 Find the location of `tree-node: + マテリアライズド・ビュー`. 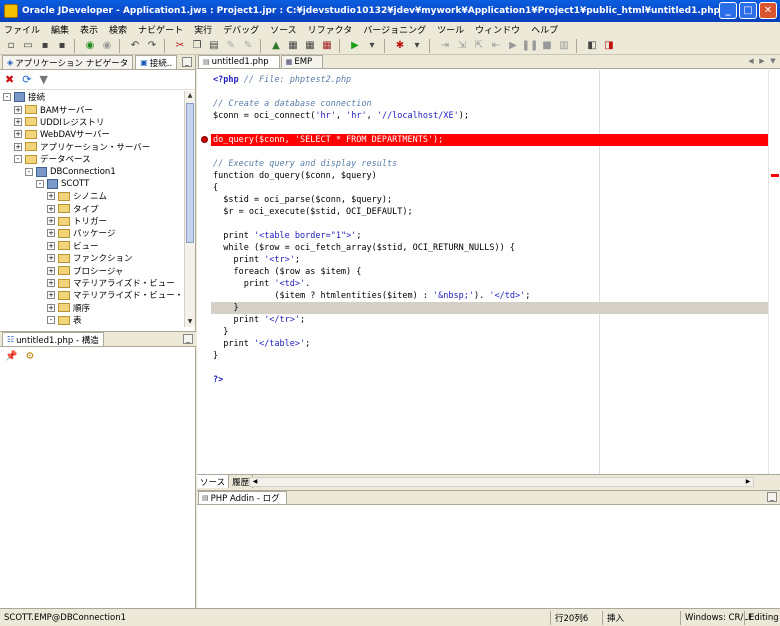

tree-node: + マテリアライズド・ビュー is located at coordinates (92, 283).